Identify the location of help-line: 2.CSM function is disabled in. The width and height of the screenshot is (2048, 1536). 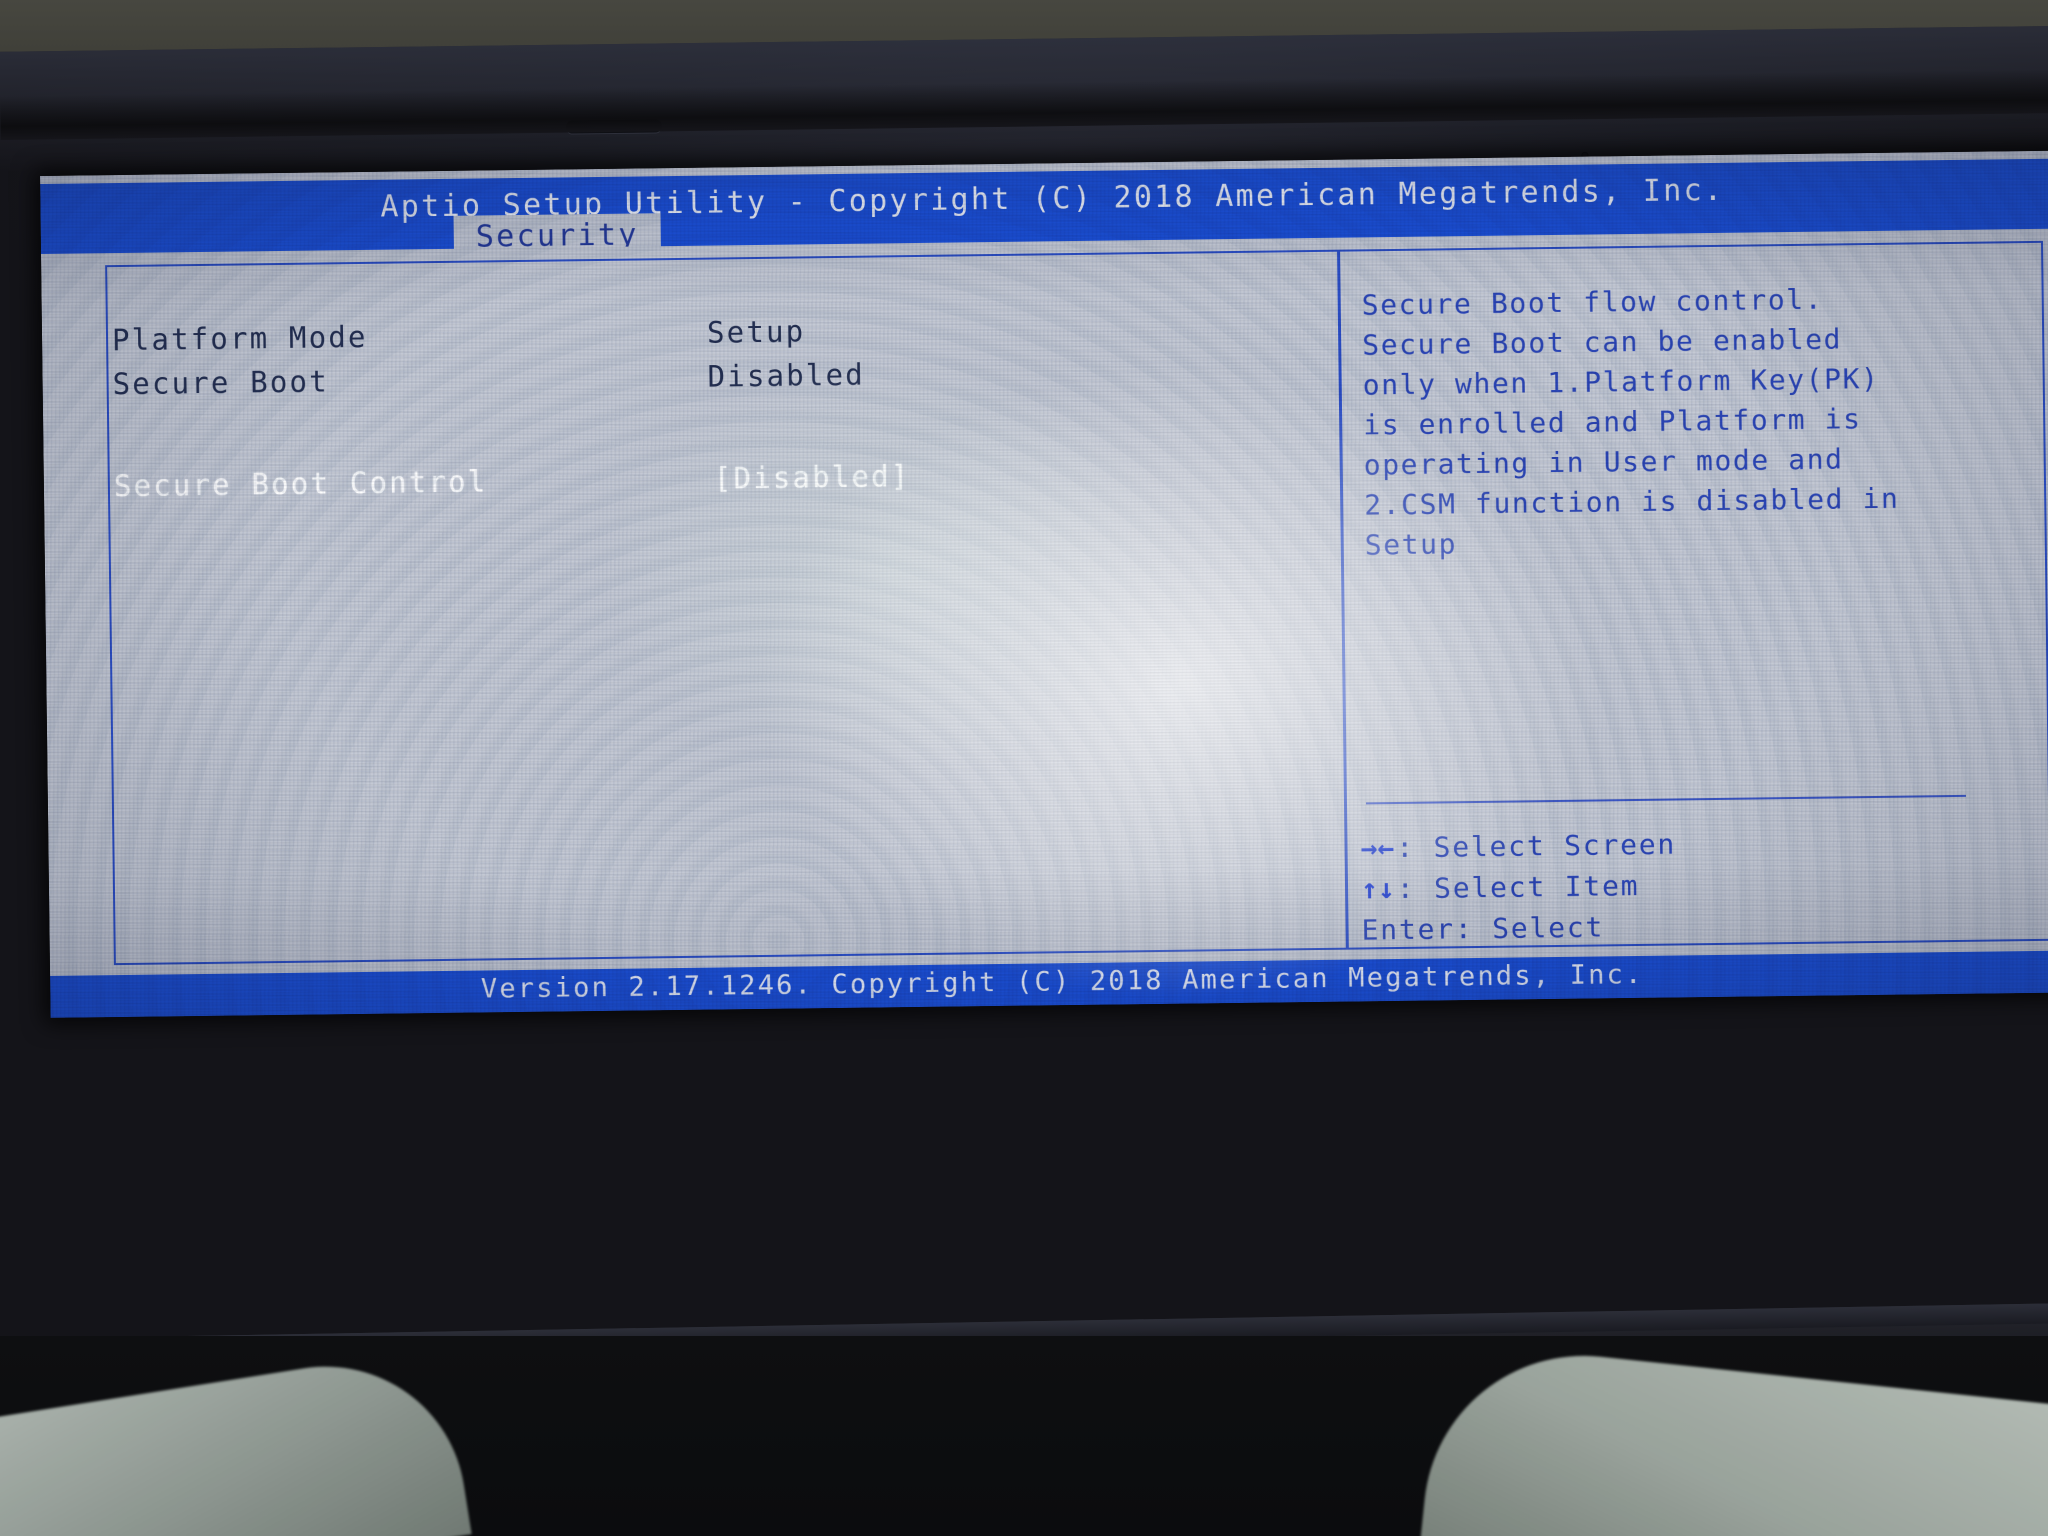
(1632, 501).